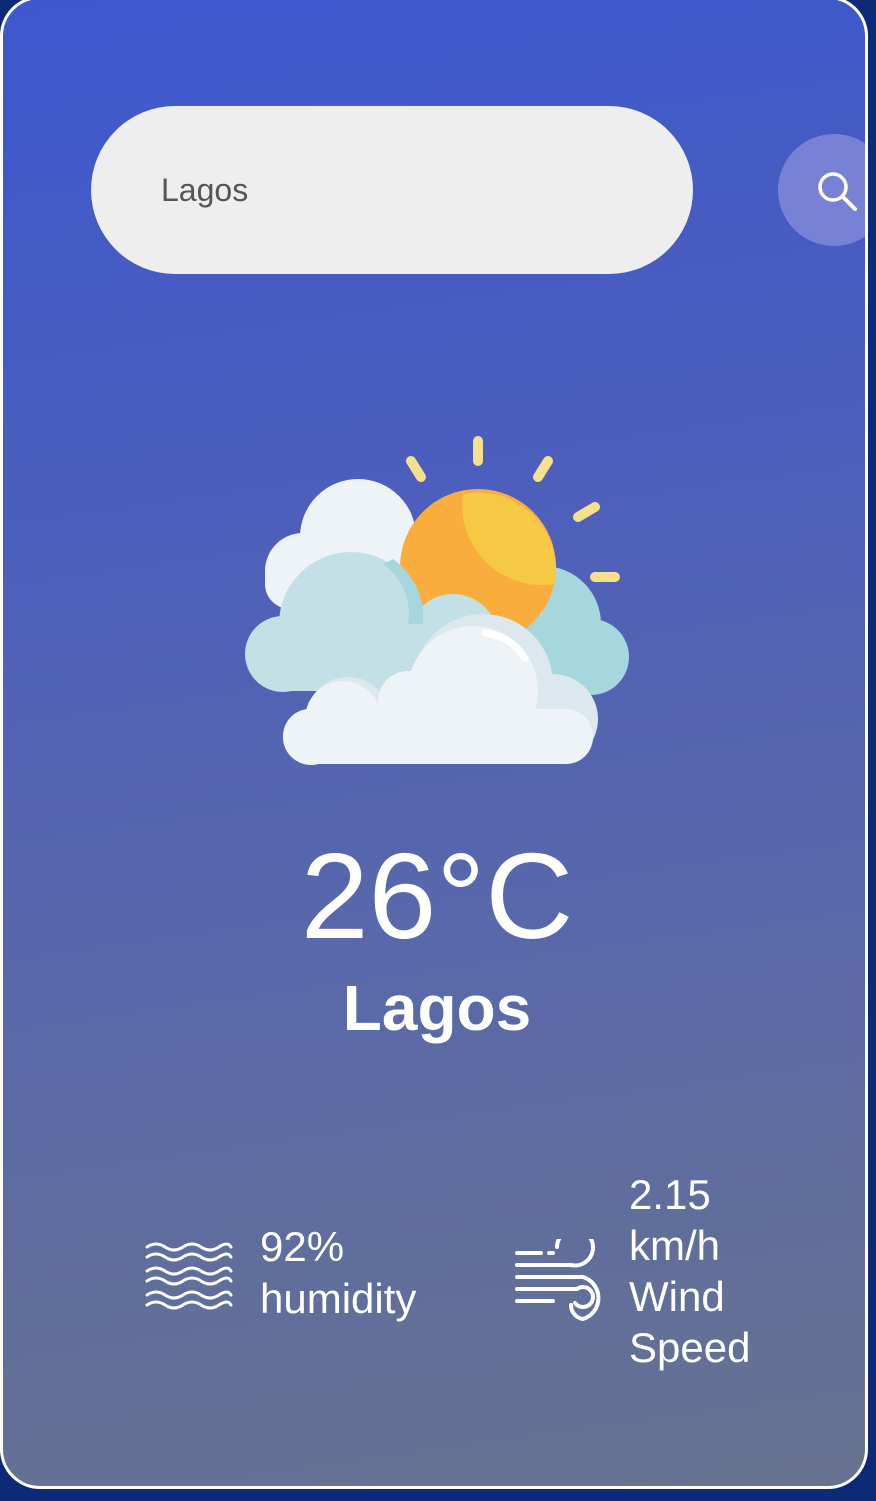 Image resolution: width=876 pixels, height=1501 pixels. What do you see at coordinates (558, 1280) in the screenshot?
I see `wind-icon` at bounding box center [558, 1280].